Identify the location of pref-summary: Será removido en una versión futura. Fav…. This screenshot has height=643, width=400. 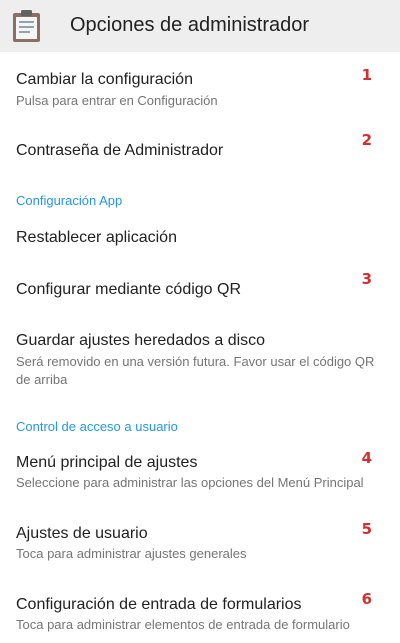
(195, 370).